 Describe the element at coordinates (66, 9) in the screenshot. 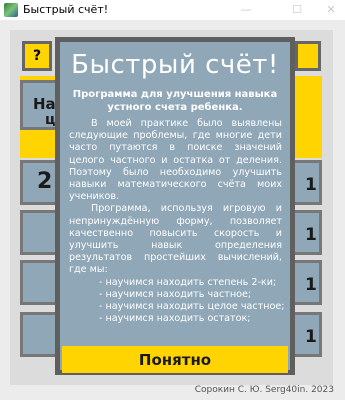

I see `window-title: Быстрый счёт!` at that location.